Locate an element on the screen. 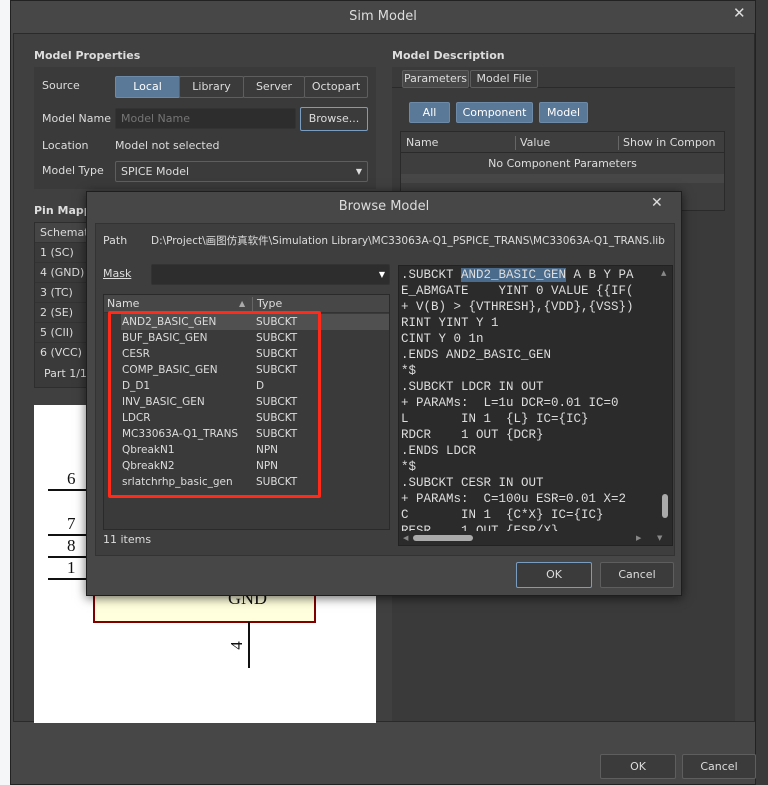 The height and width of the screenshot is (785, 768). background-schematic is located at coordinates (5, 392).